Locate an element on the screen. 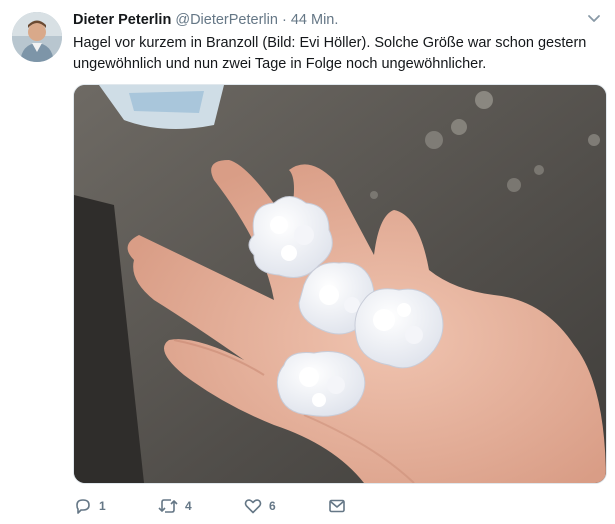 The width and height of the screenshot is (615, 524). reply-button: 1 is located at coordinates (89, 506).